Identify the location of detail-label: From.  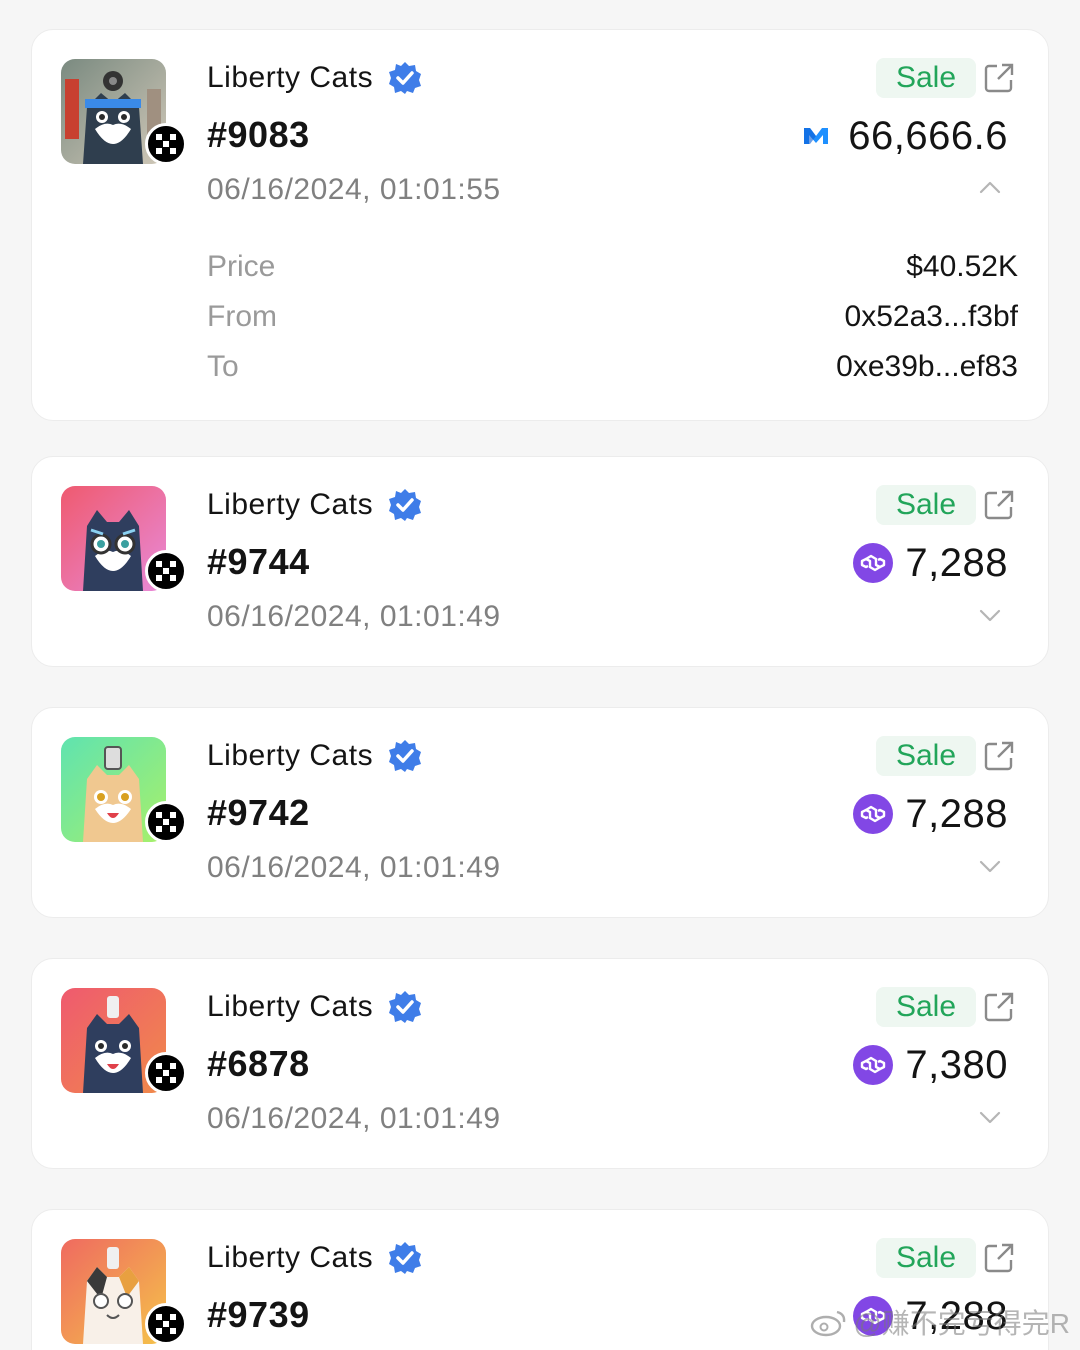
(242, 316).